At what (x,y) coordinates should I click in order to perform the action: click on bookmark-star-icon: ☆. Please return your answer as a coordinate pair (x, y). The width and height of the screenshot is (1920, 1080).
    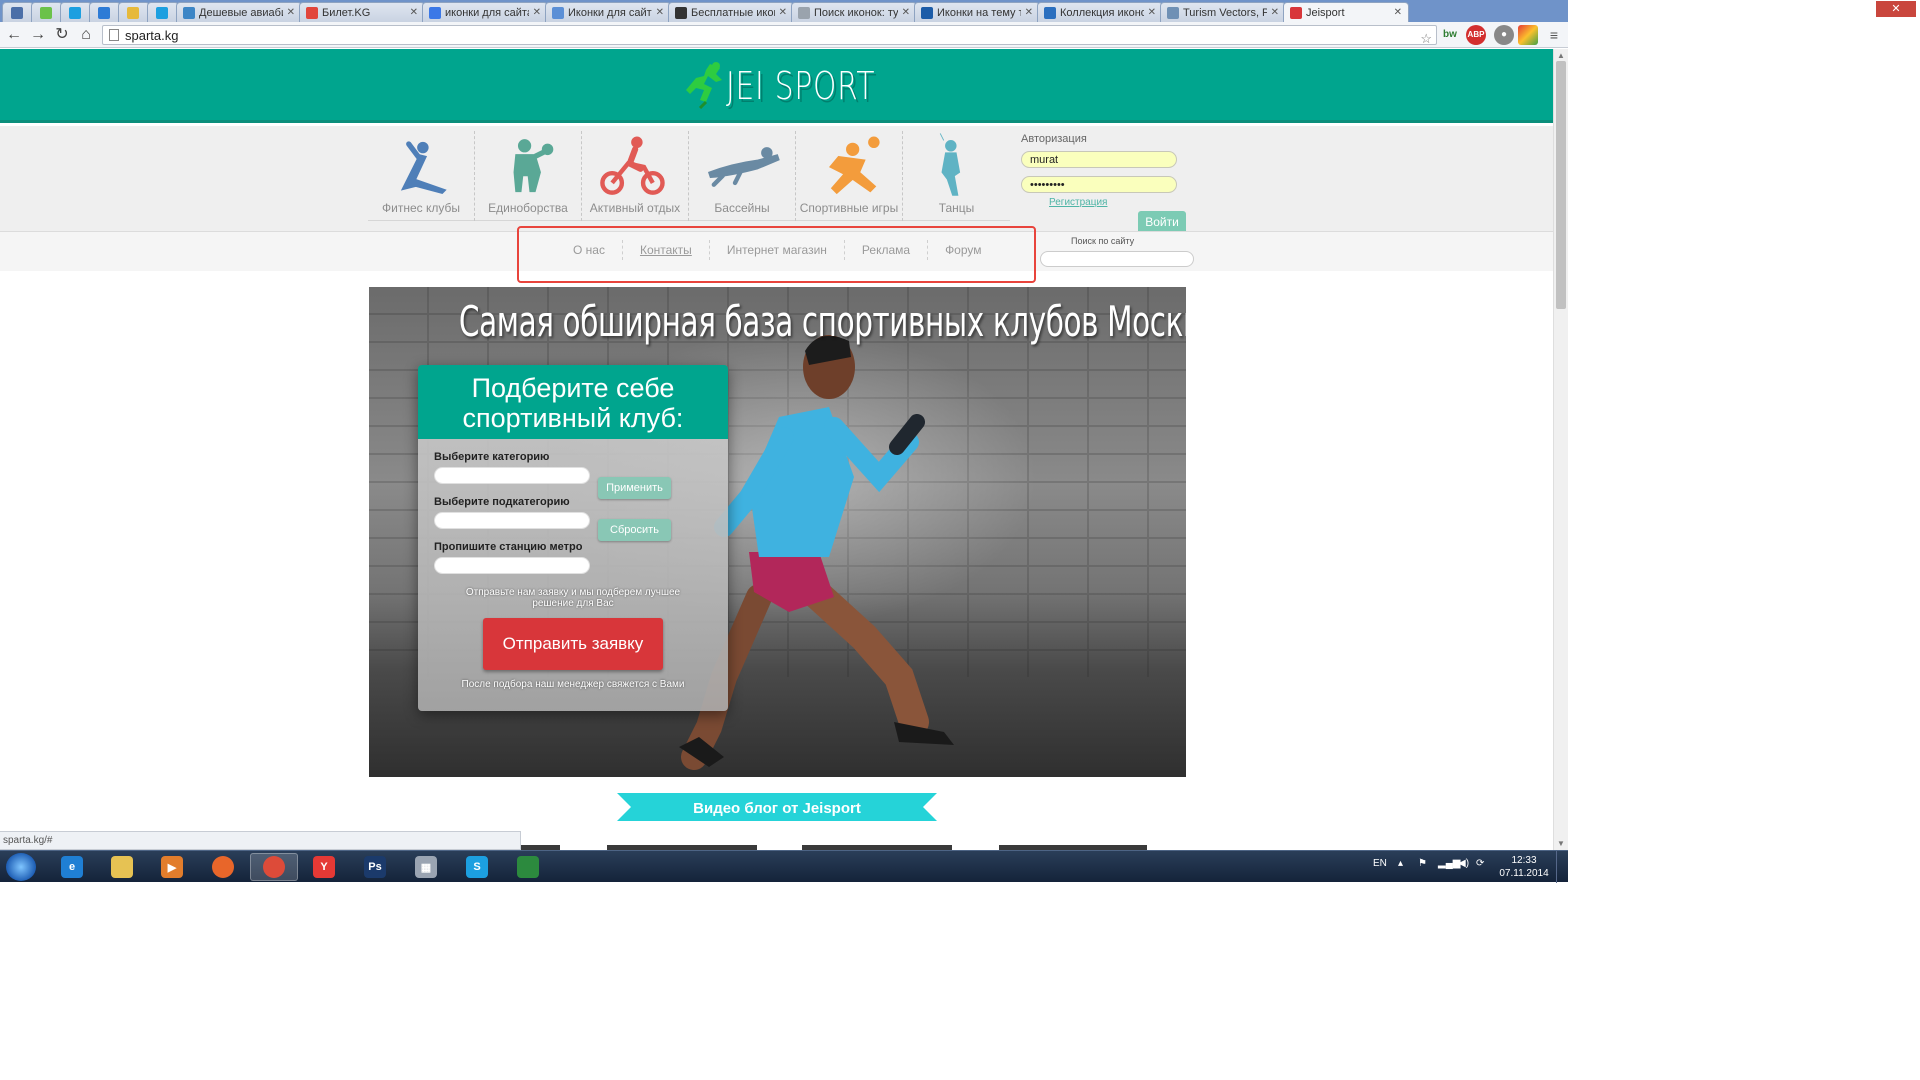
    Looking at the image, I should click on (1426, 39).